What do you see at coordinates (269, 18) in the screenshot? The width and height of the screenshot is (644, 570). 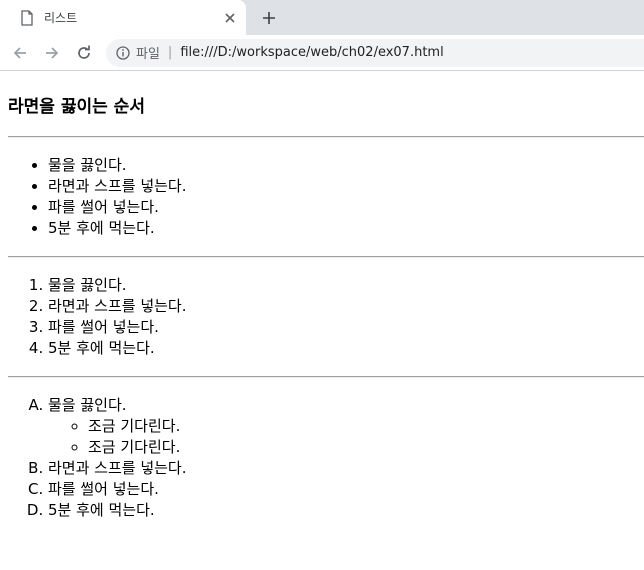 I see `plus-icon` at bounding box center [269, 18].